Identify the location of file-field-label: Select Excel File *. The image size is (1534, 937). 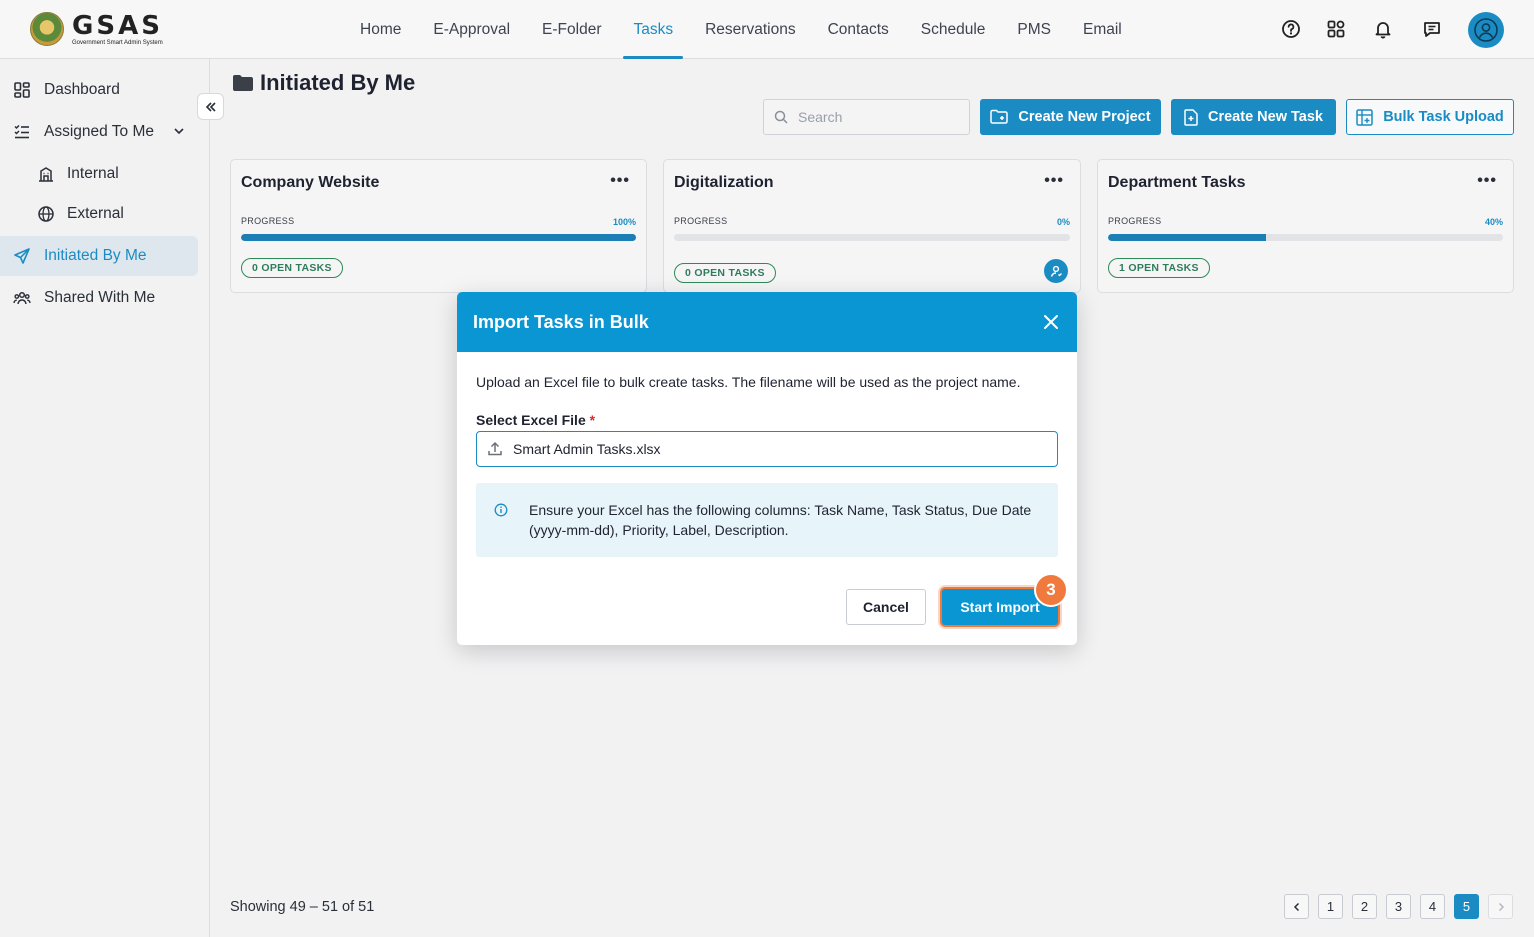
(535, 420).